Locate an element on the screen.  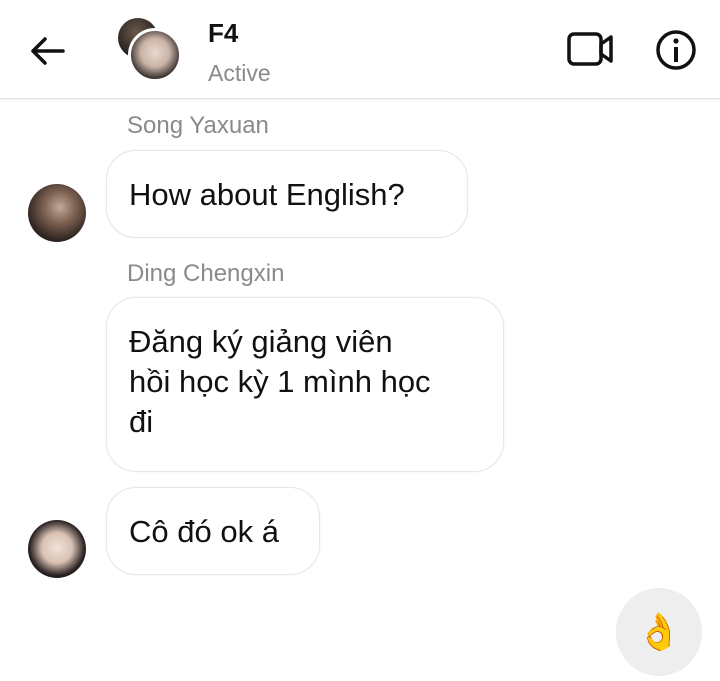
back-button is located at coordinates (47, 51).